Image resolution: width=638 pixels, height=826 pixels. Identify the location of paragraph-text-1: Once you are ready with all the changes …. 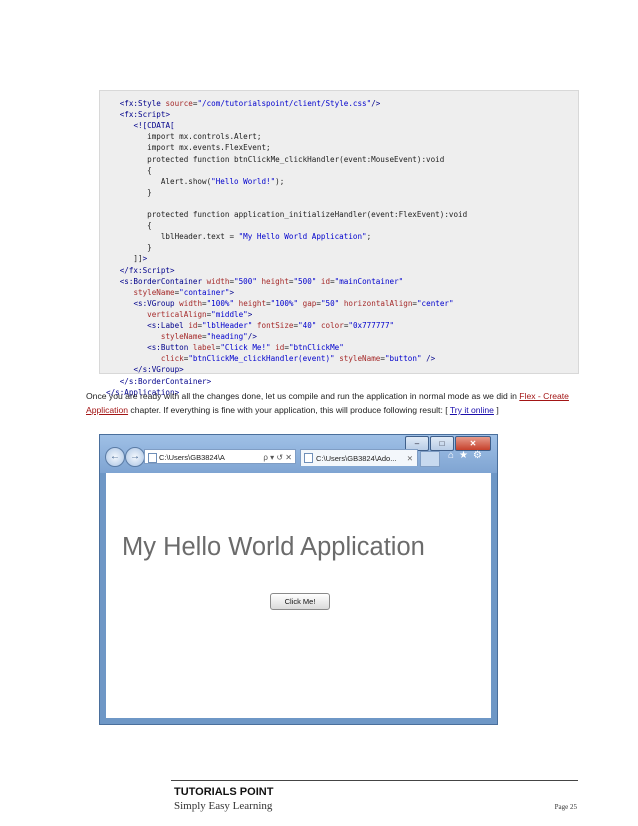
(303, 396).